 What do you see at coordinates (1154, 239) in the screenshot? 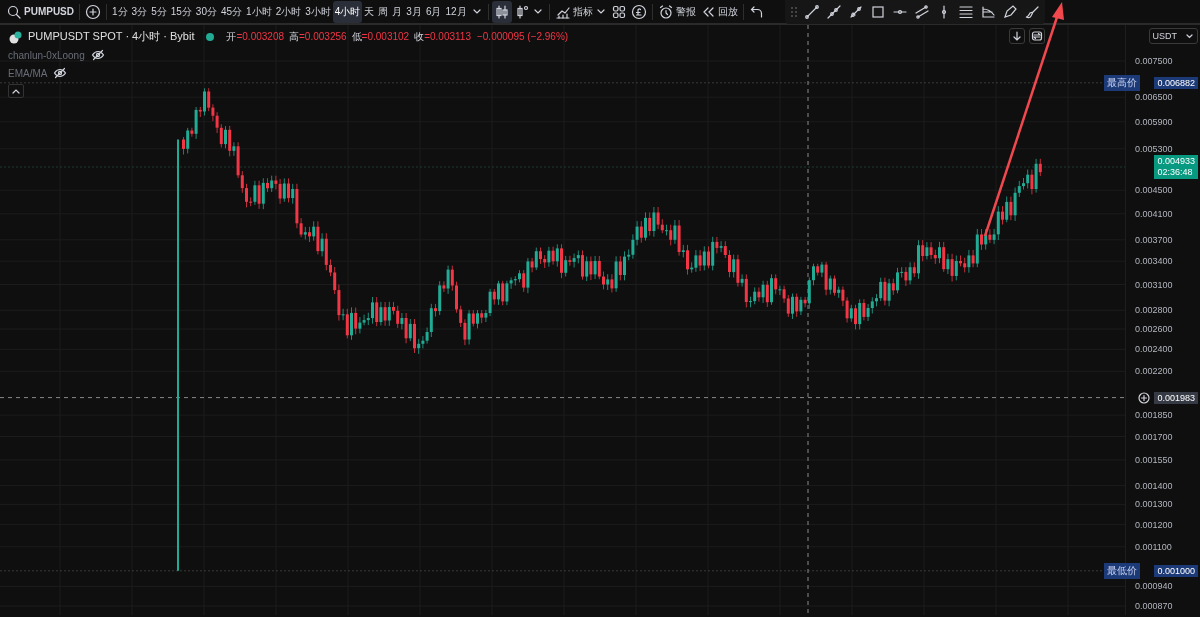
I see `price-tick: 0.003700` at bounding box center [1154, 239].